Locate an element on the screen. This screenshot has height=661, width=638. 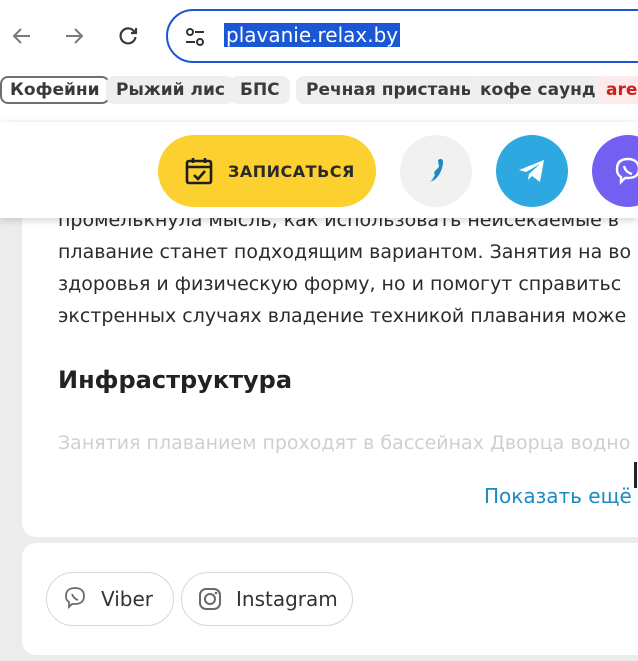
phone-icon is located at coordinates (436, 170).